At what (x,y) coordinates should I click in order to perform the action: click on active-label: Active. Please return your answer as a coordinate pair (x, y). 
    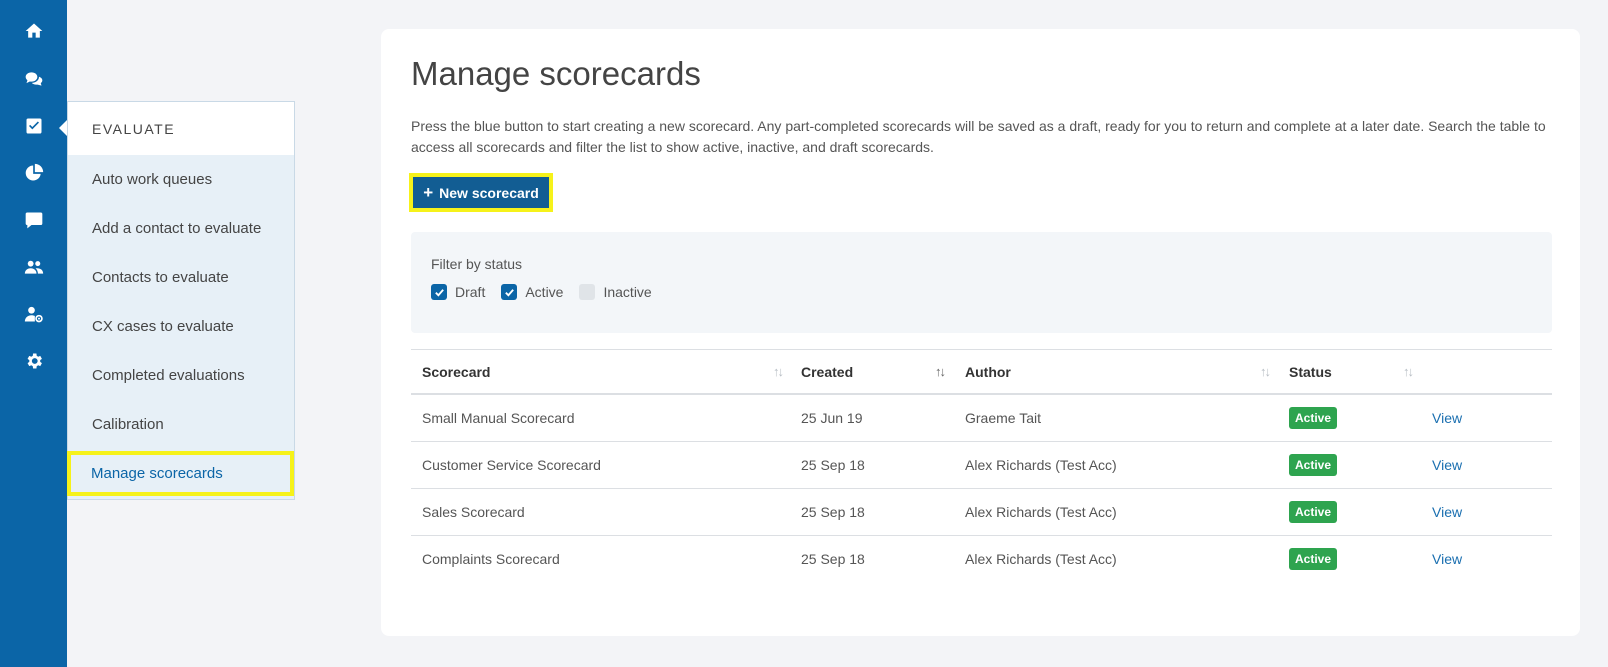
    Looking at the image, I should click on (544, 292).